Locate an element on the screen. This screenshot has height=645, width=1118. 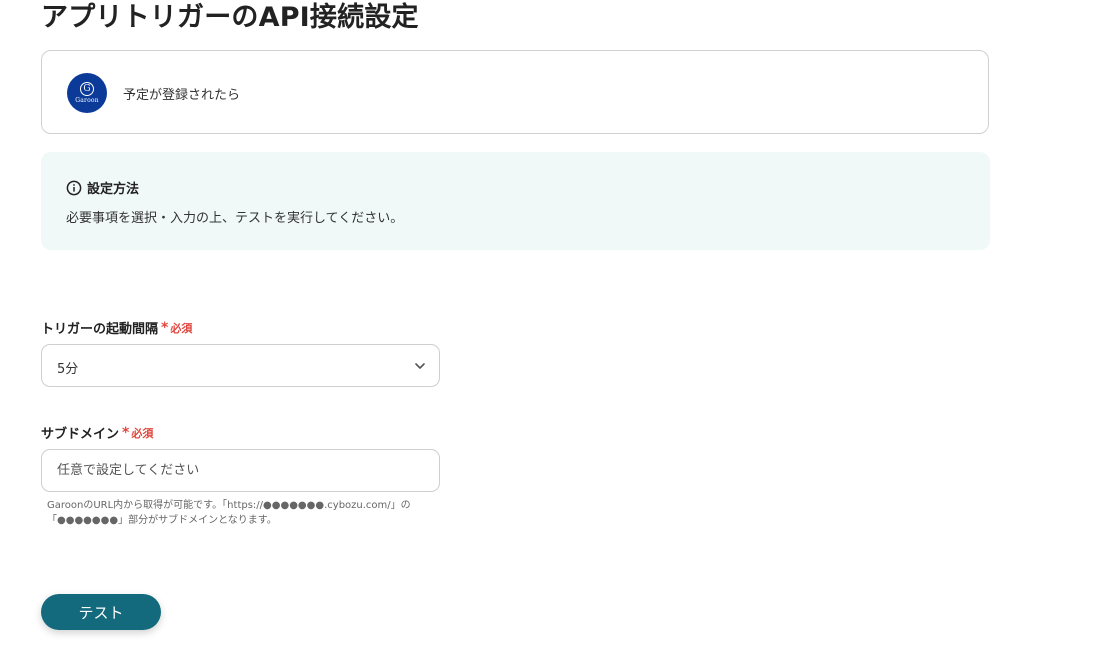
garoon-logo-text: Garoon is located at coordinates (87, 100).